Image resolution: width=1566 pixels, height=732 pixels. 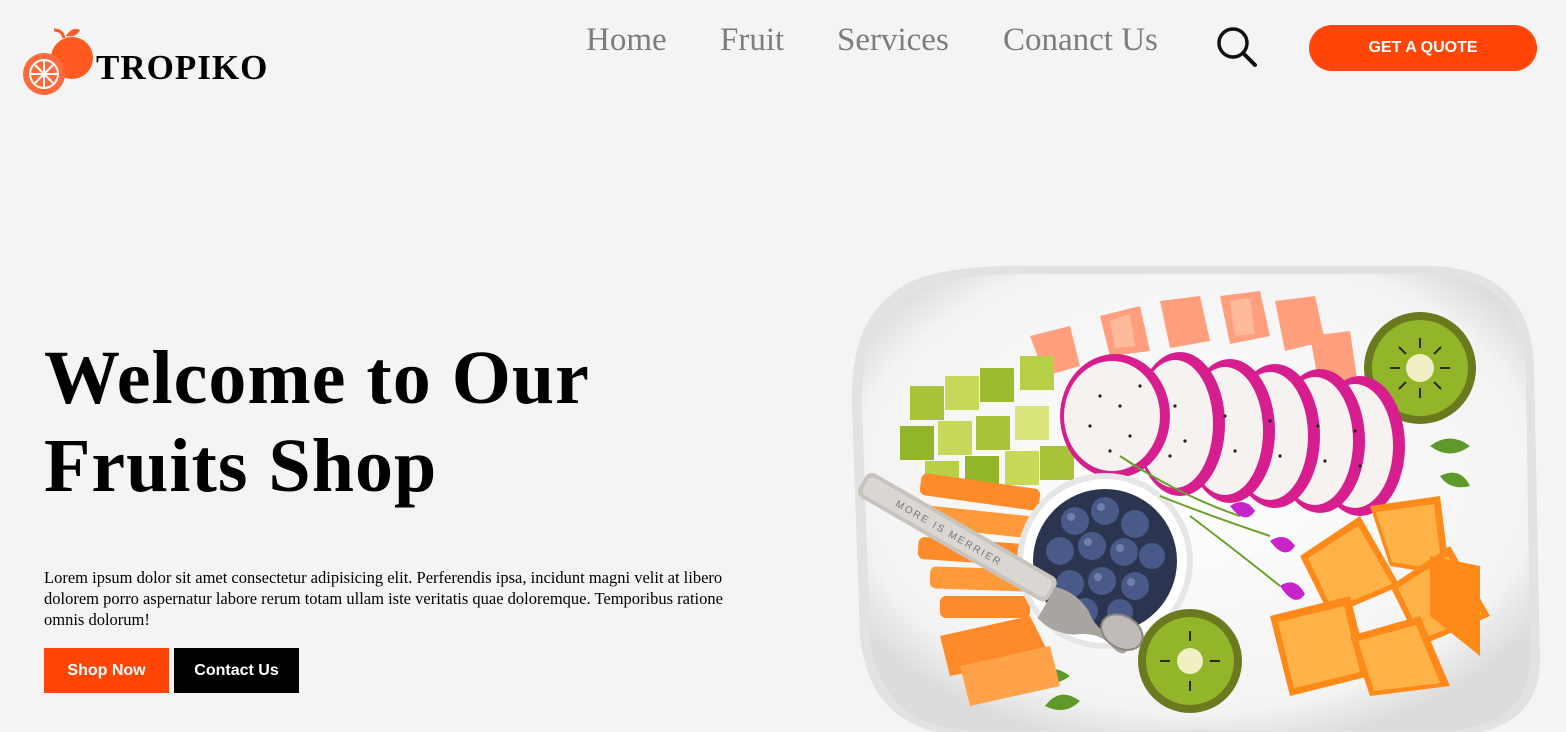 What do you see at coordinates (893, 40) in the screenshot?
I see `nav-services: Services` at bounding box center [893, 40].